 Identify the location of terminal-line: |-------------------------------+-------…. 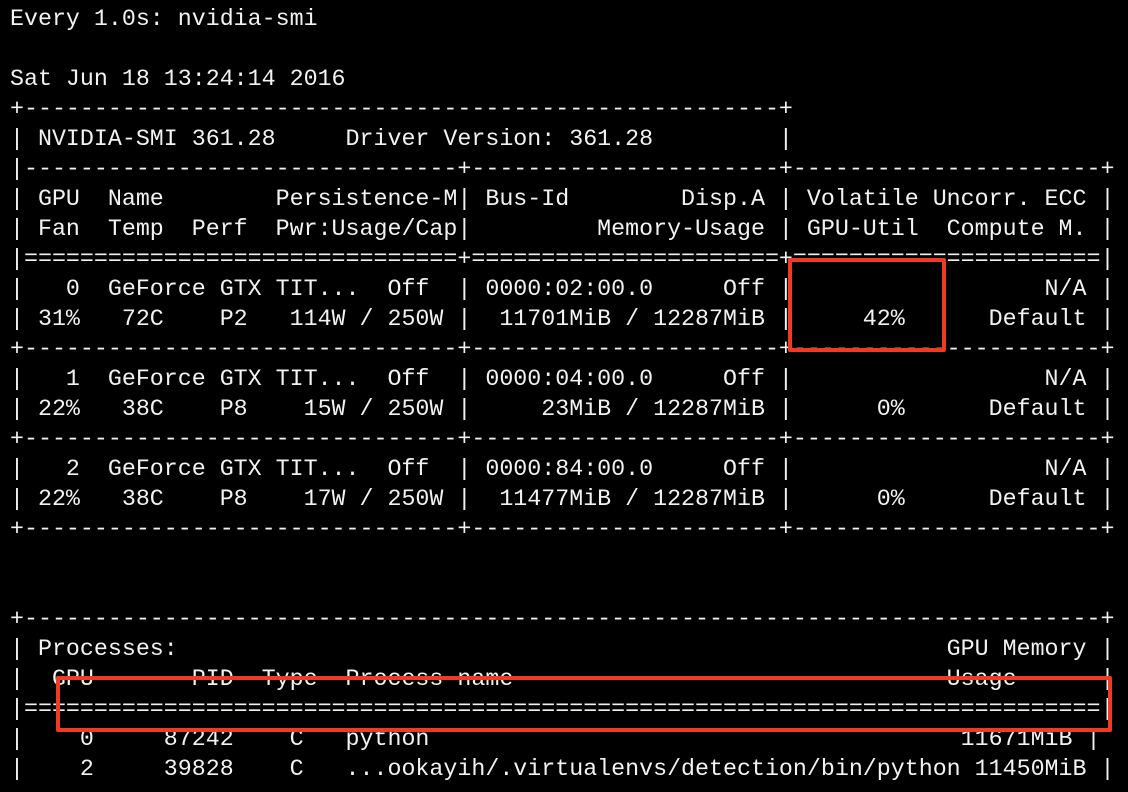
(562, 169).